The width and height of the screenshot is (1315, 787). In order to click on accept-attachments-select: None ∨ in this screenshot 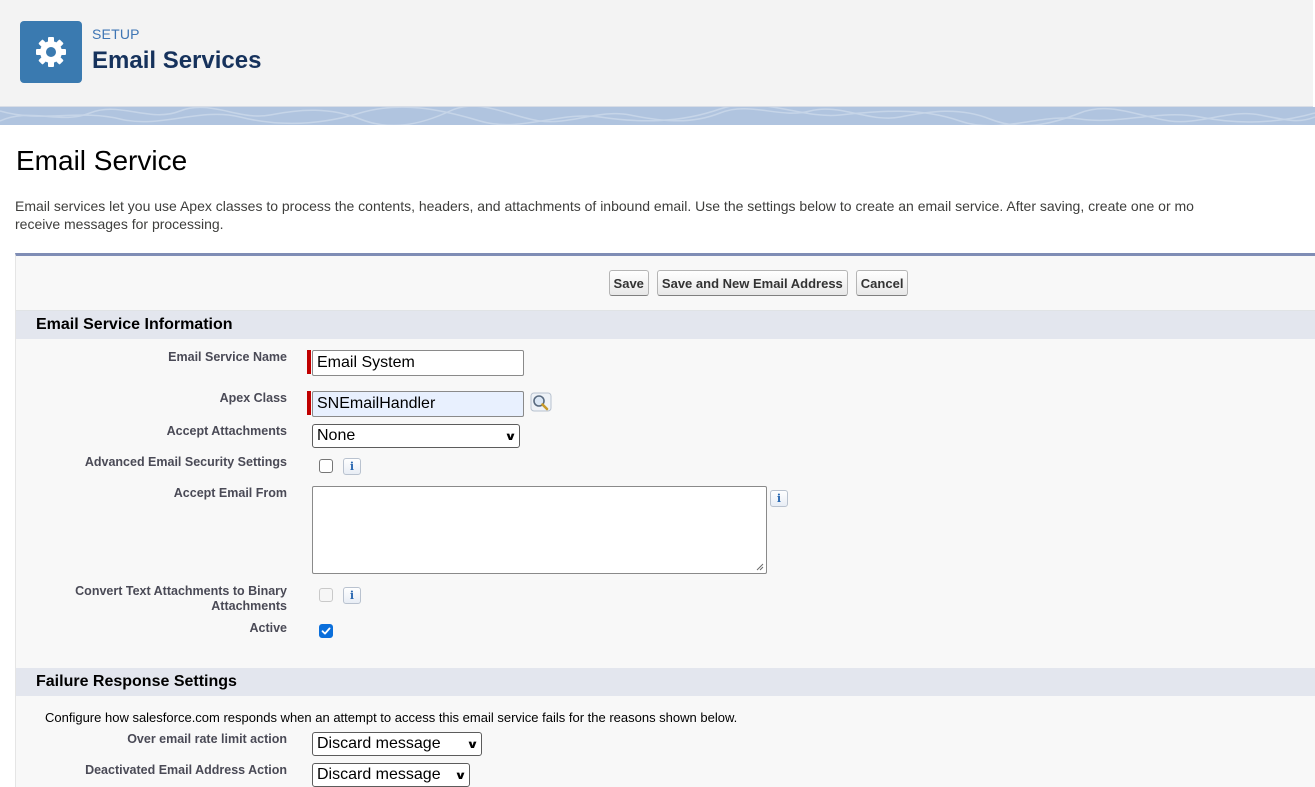, I will do `click(416, 436)`.